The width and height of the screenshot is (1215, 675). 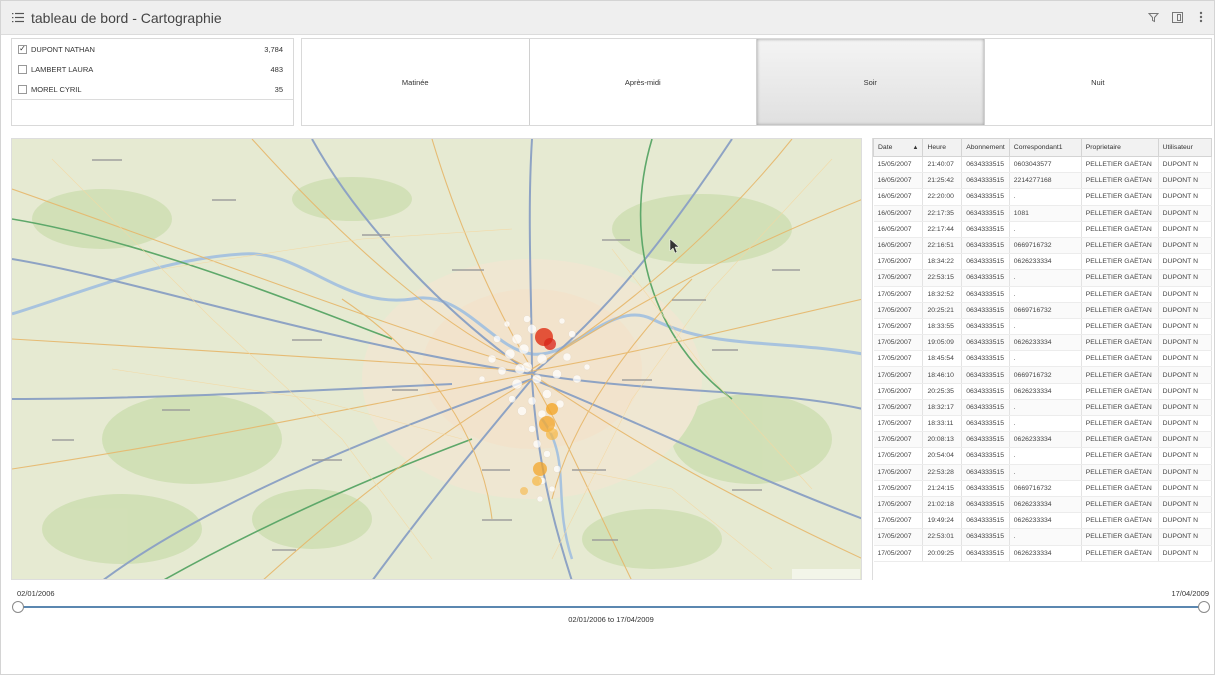 What do you see at coordinates (1204, 607) in the screenshot?
I see `slider-end-handle` at bounding box center [1204, 607].